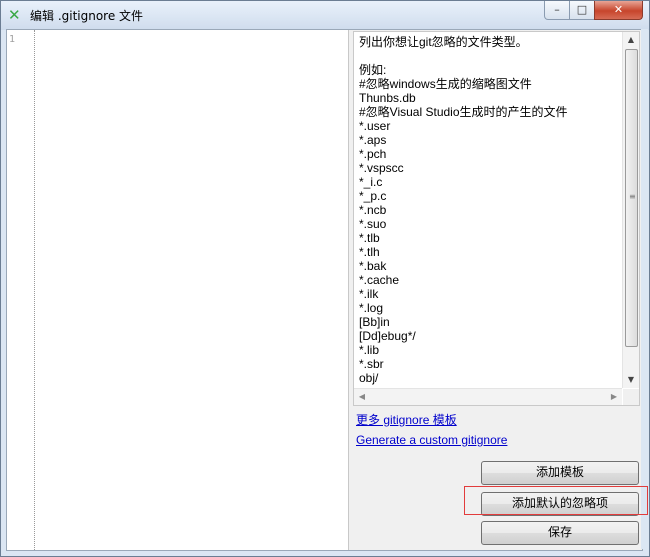 This screenshot has height=557, width=650. What do you see at coordinates (614, 397) in the screenshot?
I see `scroll-right-arrow-icon: ▶` at bounding box center [614, 397].